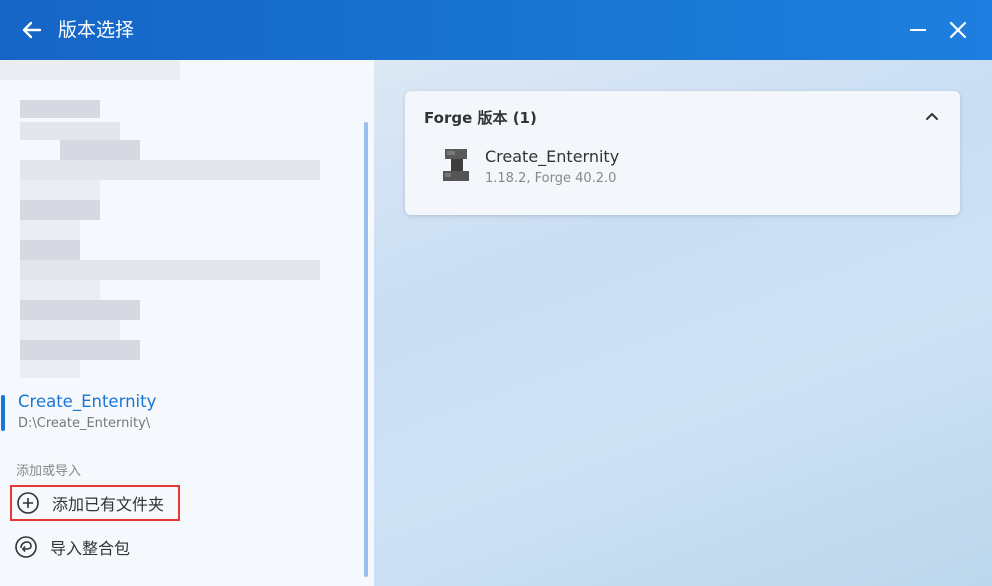  What do you see at coordinates (366, 349) in the screenshot?
I see `sidebar-scrollbar` at bounding box center [366, 349].